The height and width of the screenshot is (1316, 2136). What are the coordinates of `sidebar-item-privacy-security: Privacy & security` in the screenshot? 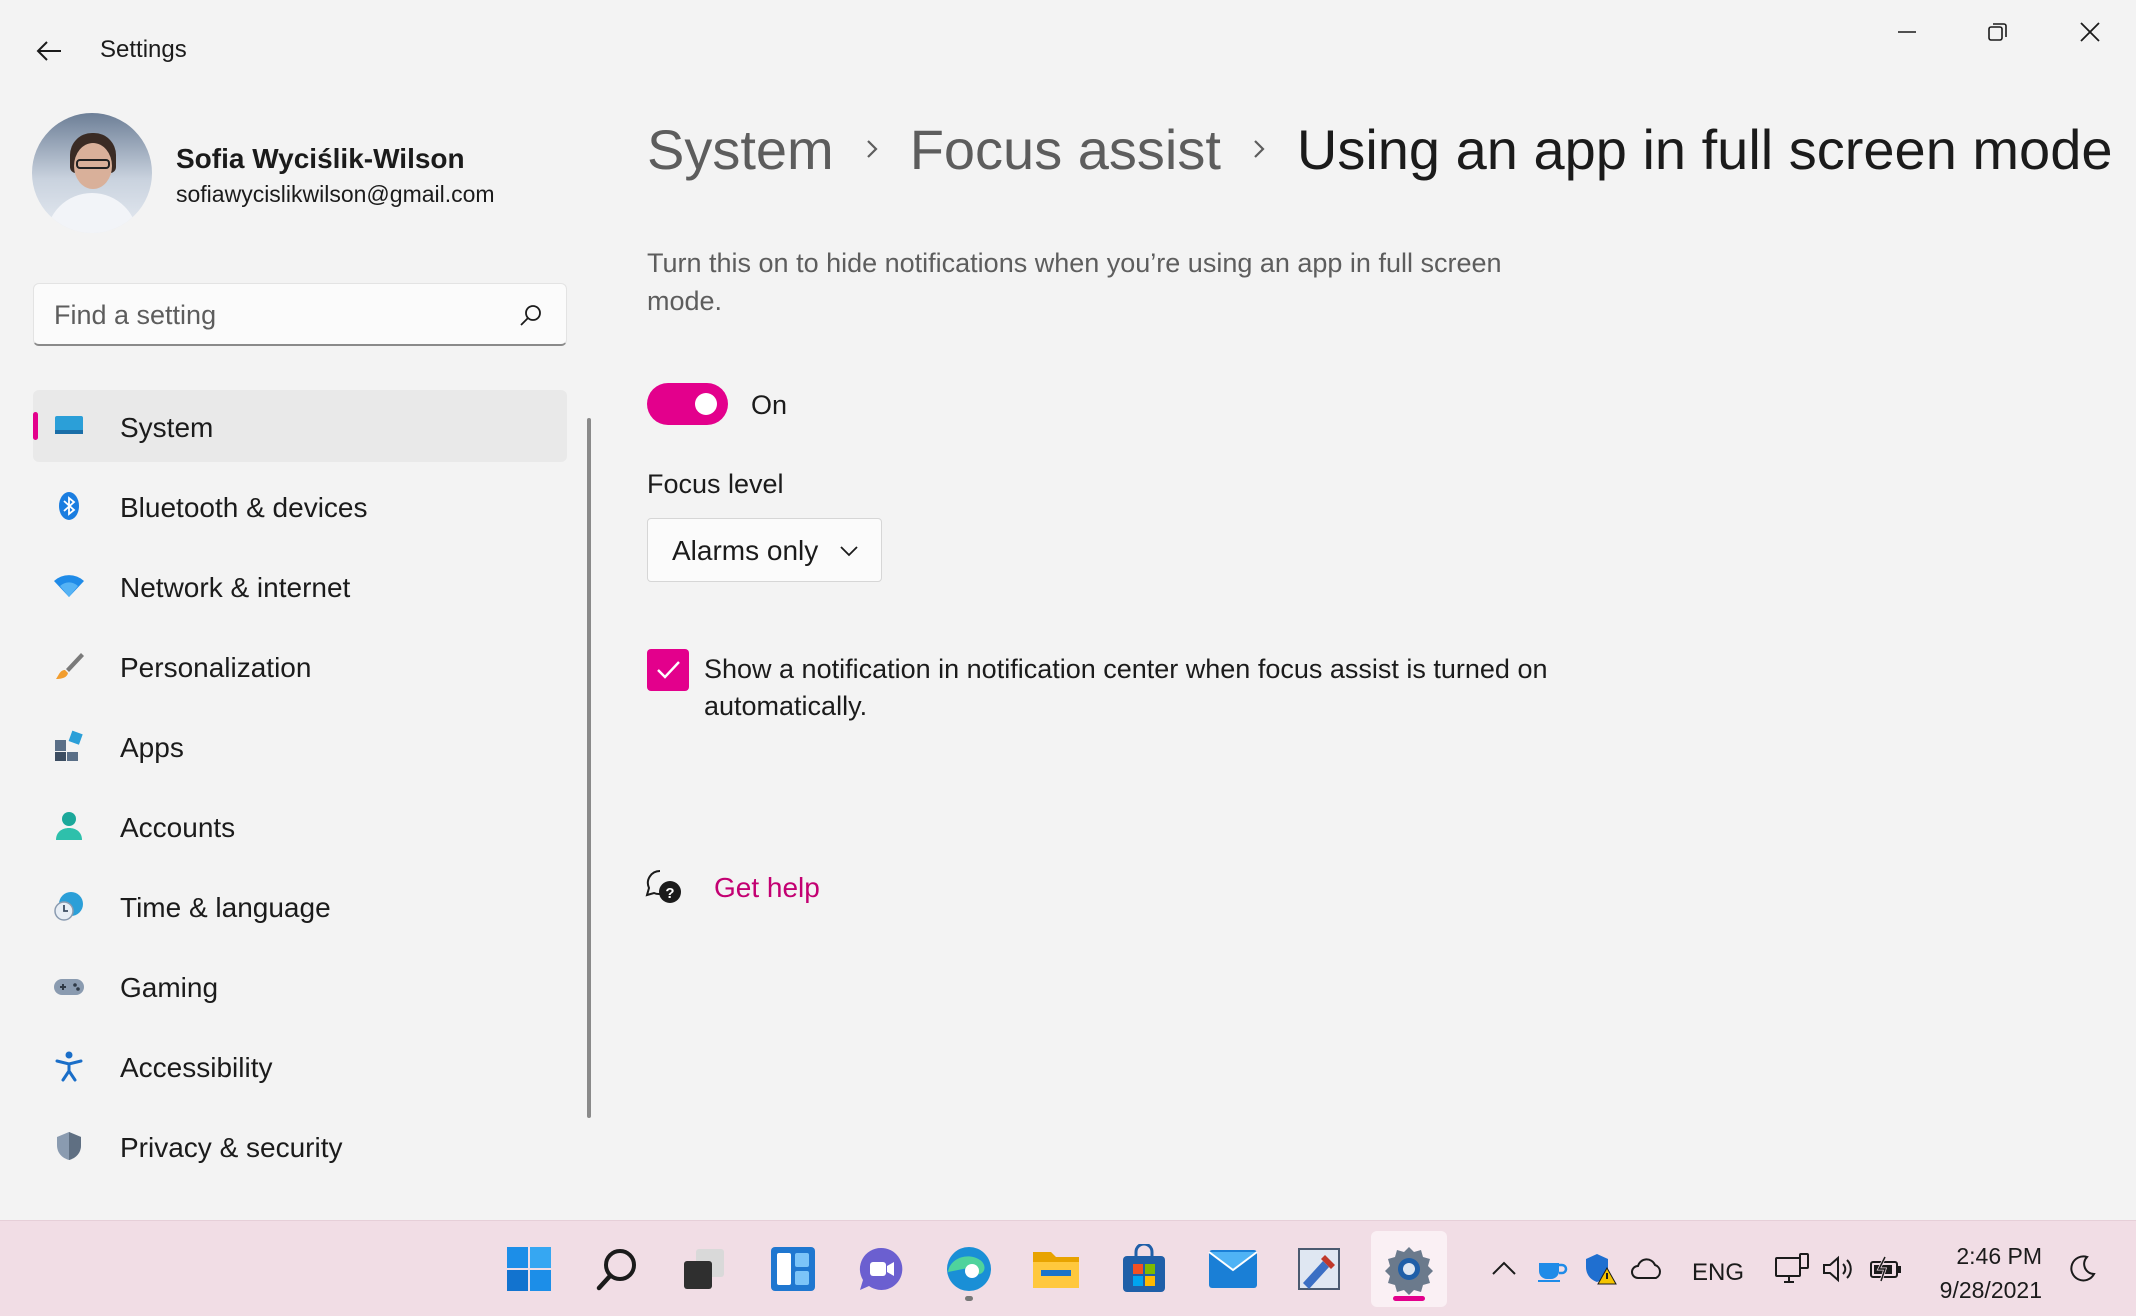 It's located at (300, 1146).